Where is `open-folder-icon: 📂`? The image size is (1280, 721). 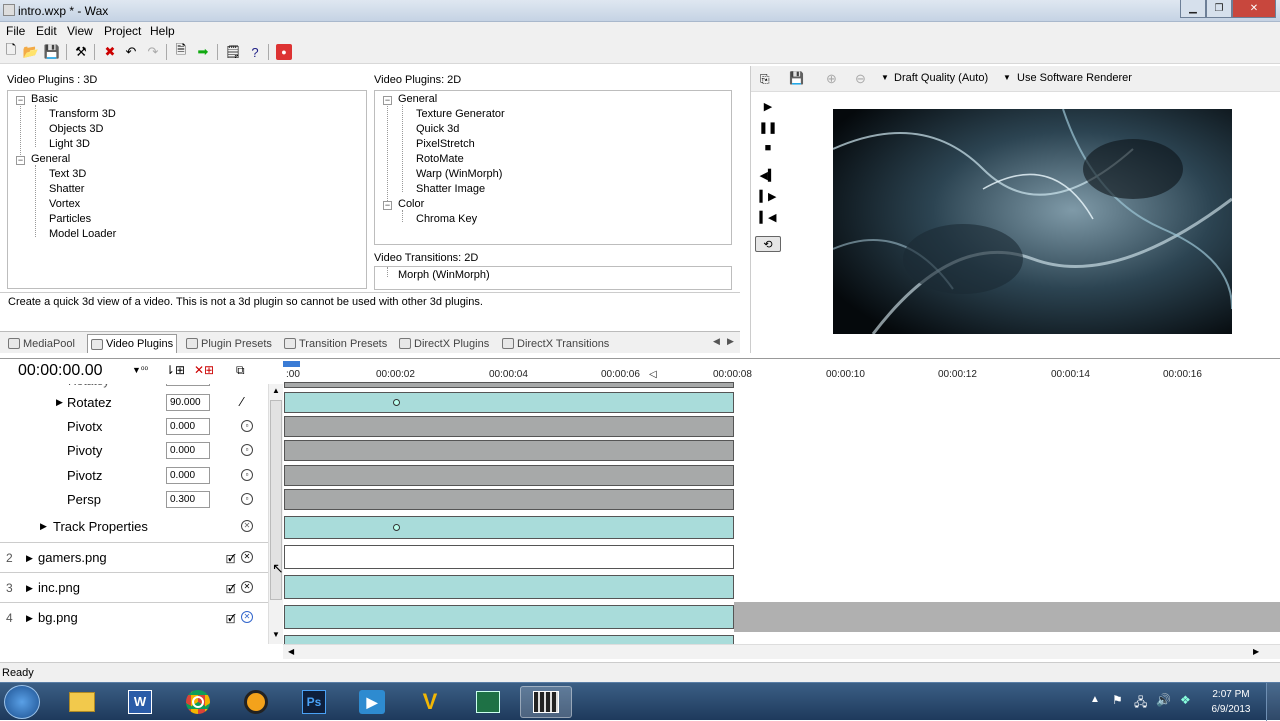 open-folder-icon: 📂 is located at coordinates (31, 52).